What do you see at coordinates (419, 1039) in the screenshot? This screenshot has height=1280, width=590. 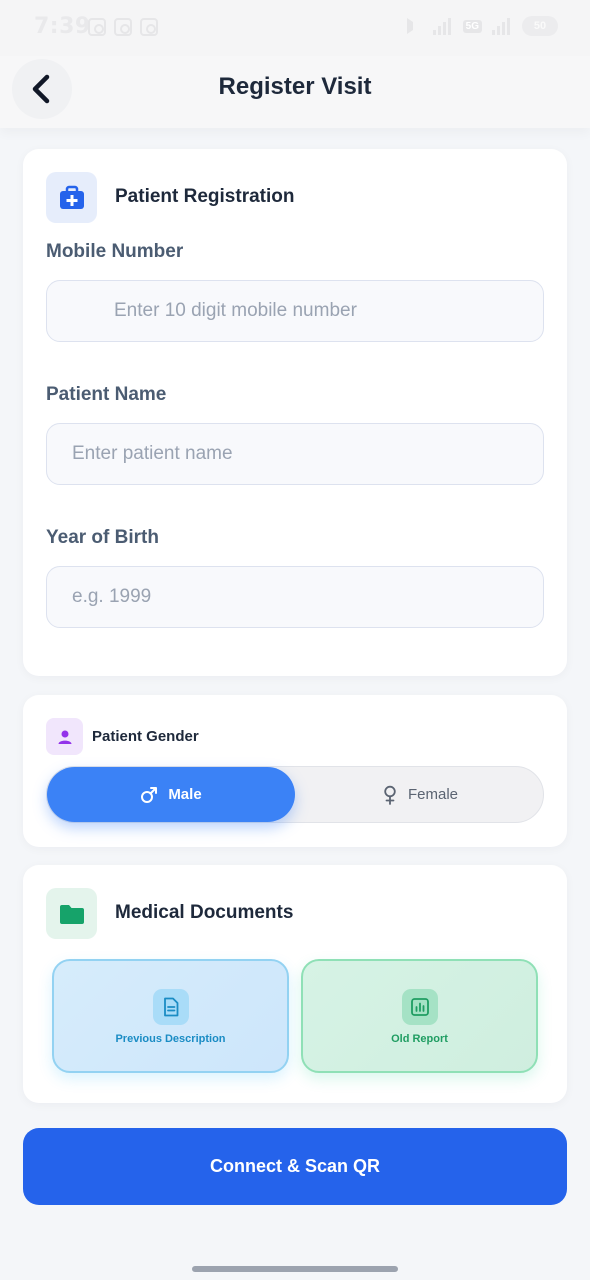 I see `old-report-label: Old Report` at bounding box center [419, 1039].